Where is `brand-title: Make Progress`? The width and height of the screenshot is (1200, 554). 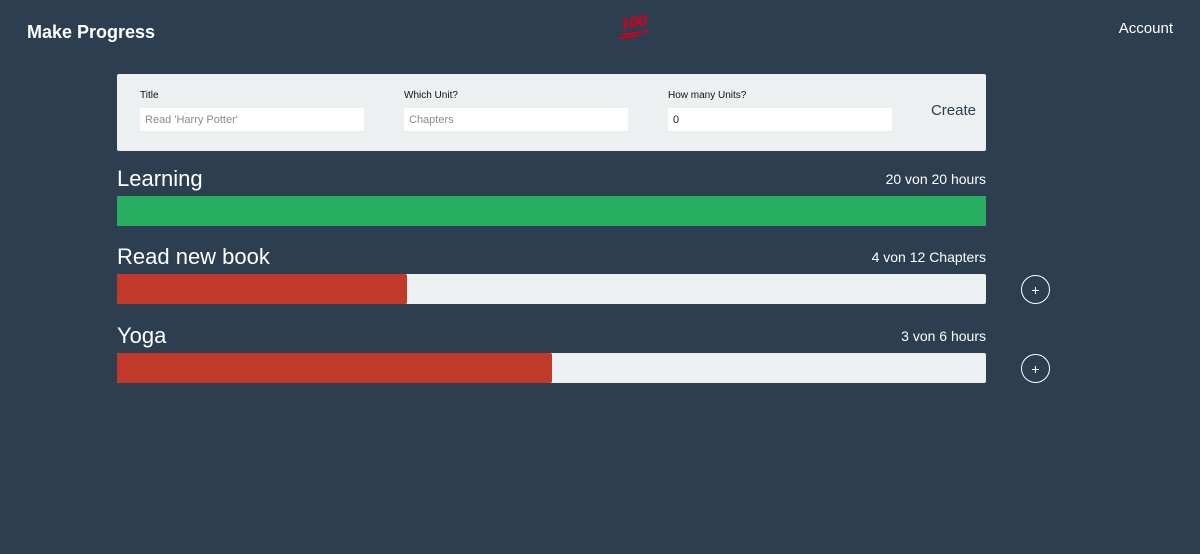 brand-title: Make Progress is located at coordinates (91, 32).